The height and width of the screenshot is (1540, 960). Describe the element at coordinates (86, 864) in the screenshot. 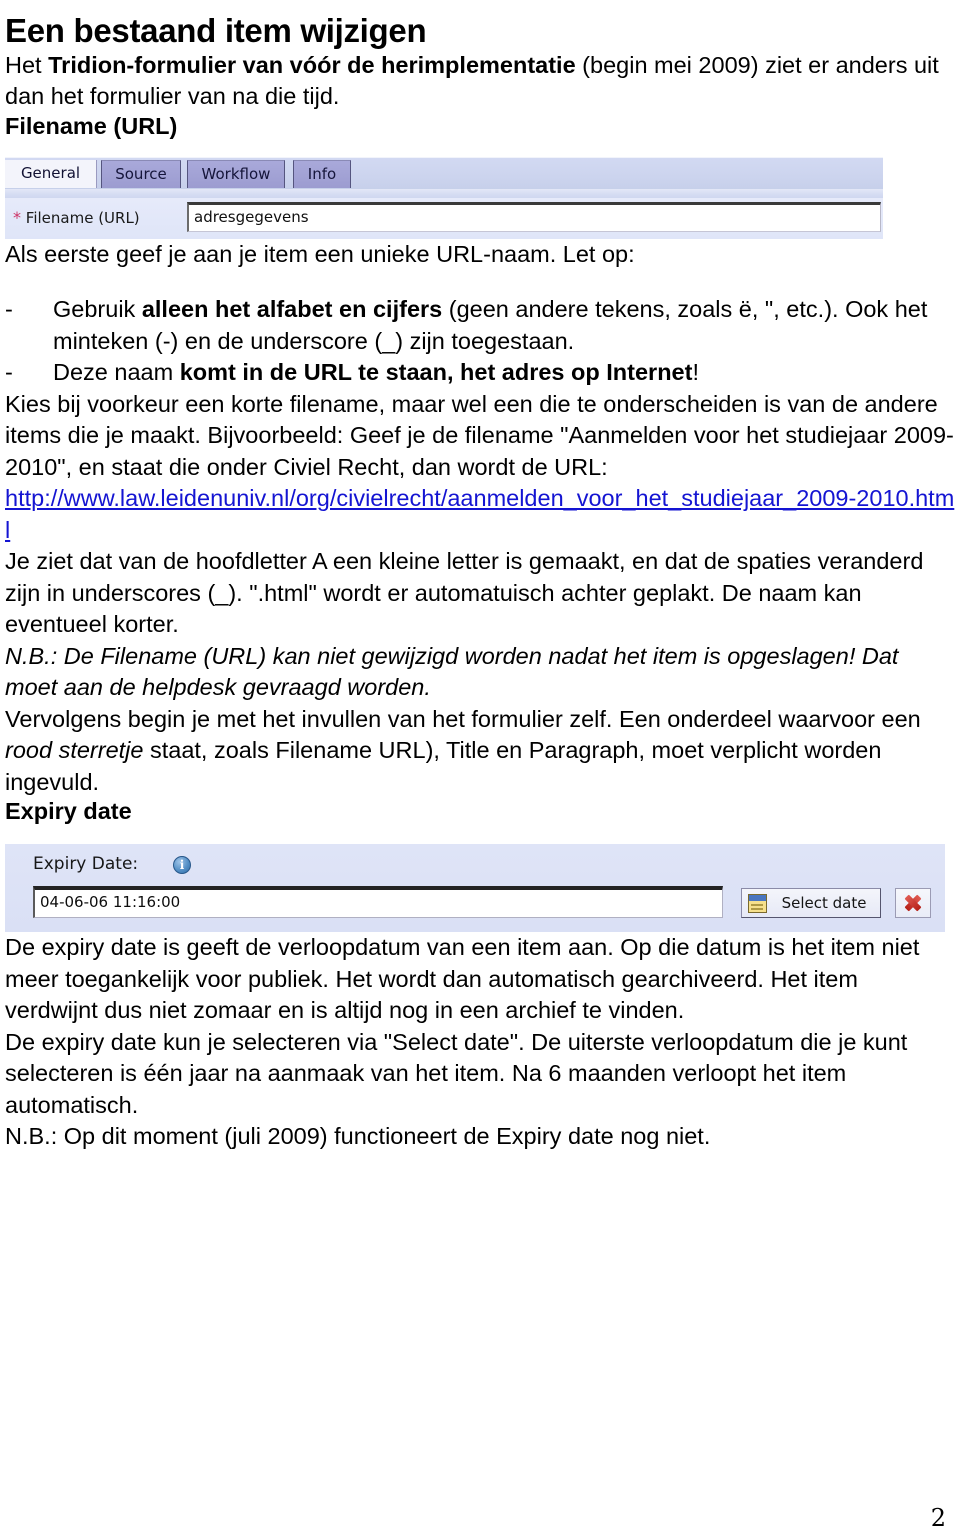

I see `expiry-date-label: Expiry Date:` at that location.